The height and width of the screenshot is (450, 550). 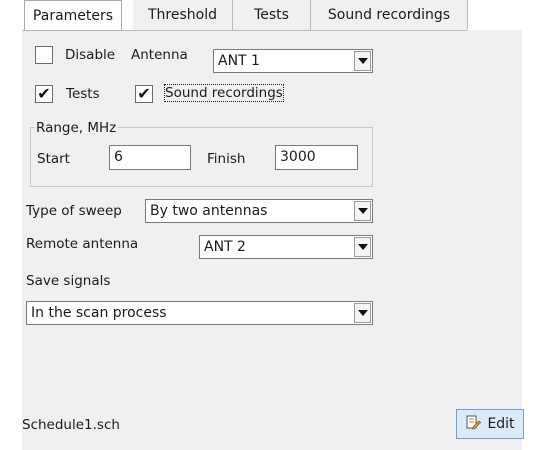 I want to click on finish-input: 3000, so click(x=316, y=157).